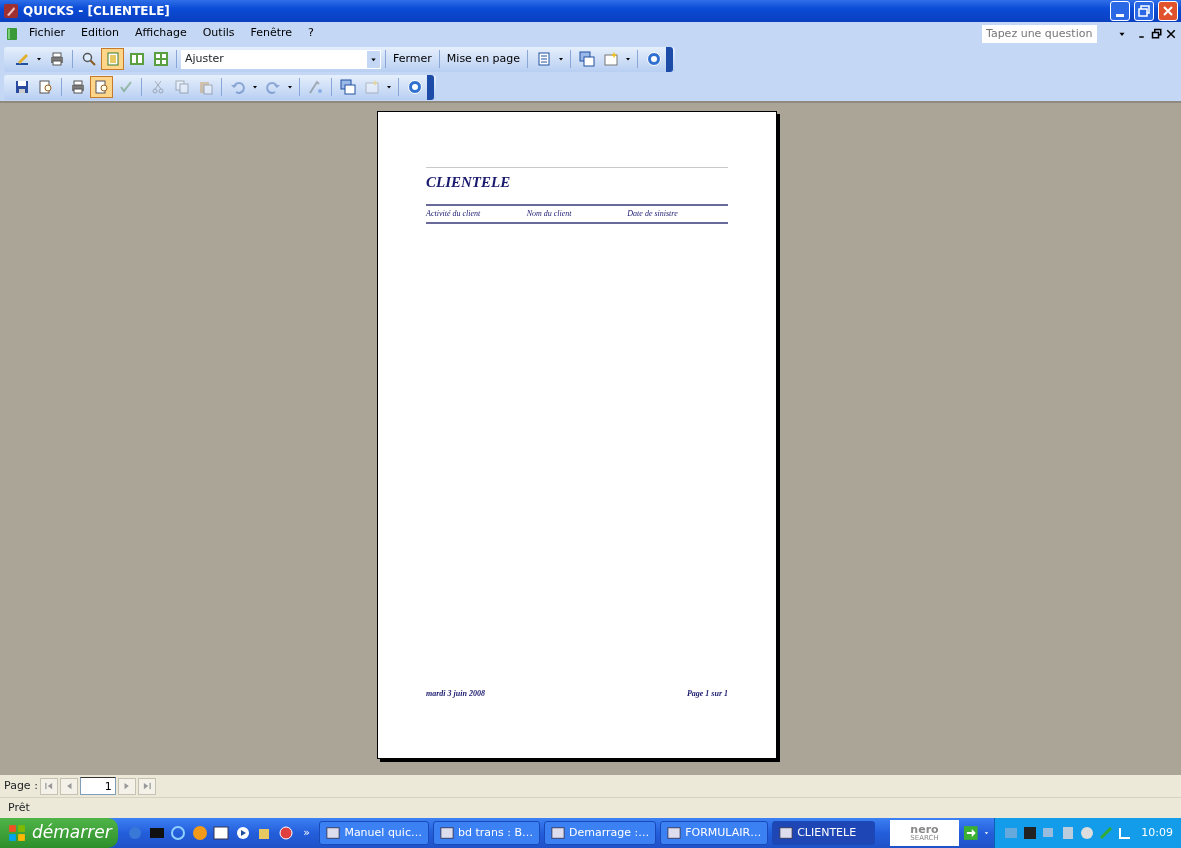 The width and height of the screenshot is (1181, 848). I want to click on book-icon, so click(12, 33).